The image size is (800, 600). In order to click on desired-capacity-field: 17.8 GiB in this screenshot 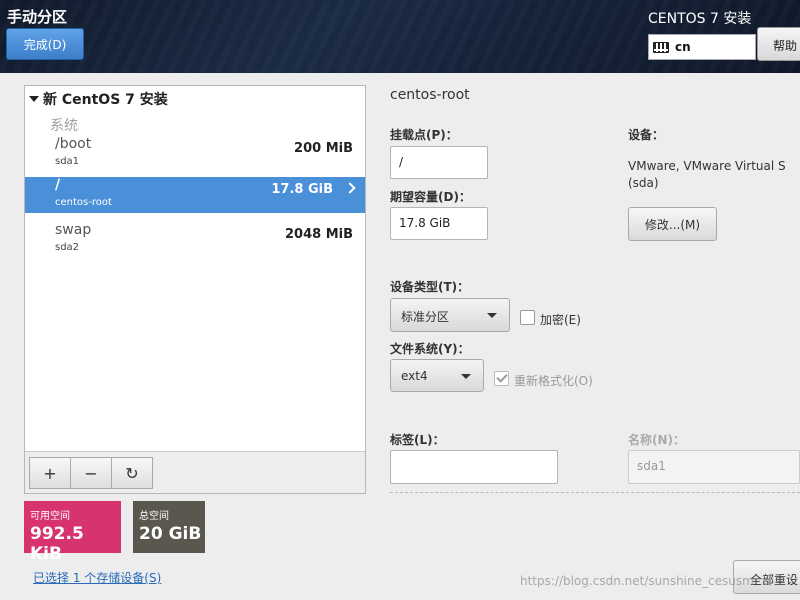, I will do `click(439, 223)`.